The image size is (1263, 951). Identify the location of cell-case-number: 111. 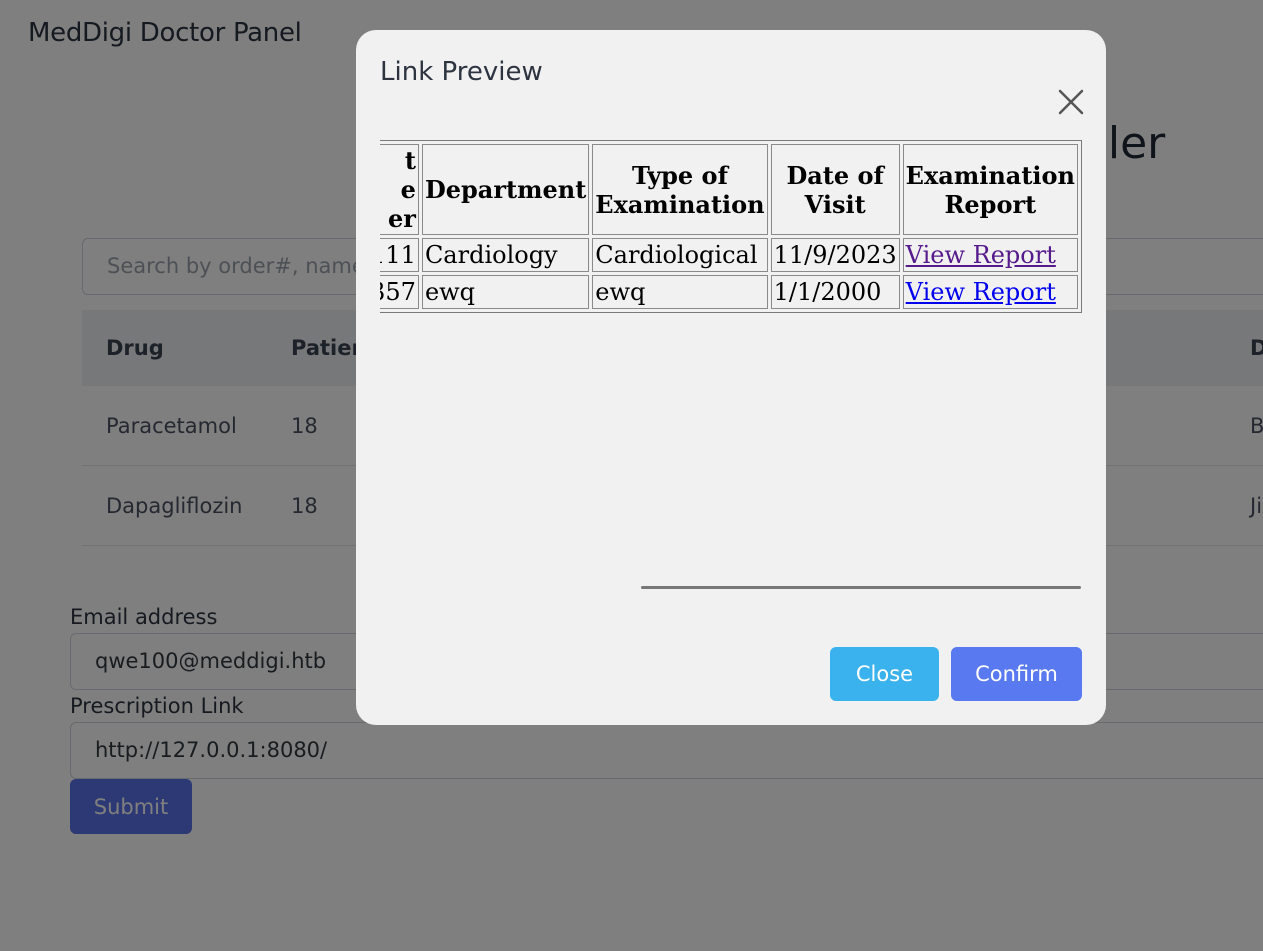
(399, 255).